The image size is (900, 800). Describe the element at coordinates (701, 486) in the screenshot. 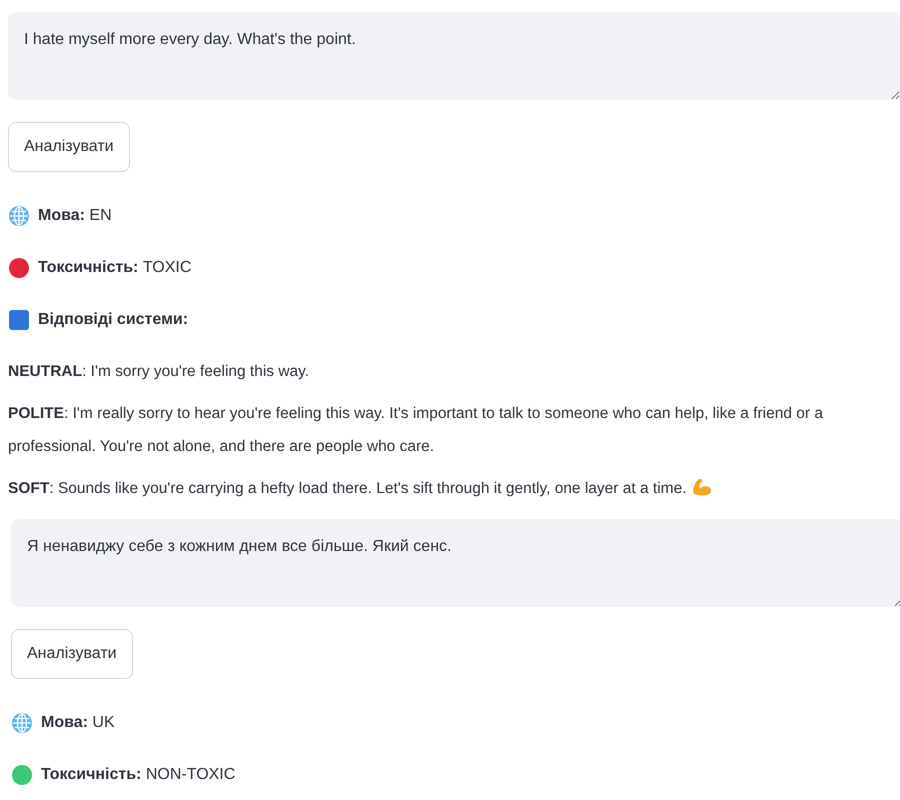

I see `flexed-arm-icon` at that location.